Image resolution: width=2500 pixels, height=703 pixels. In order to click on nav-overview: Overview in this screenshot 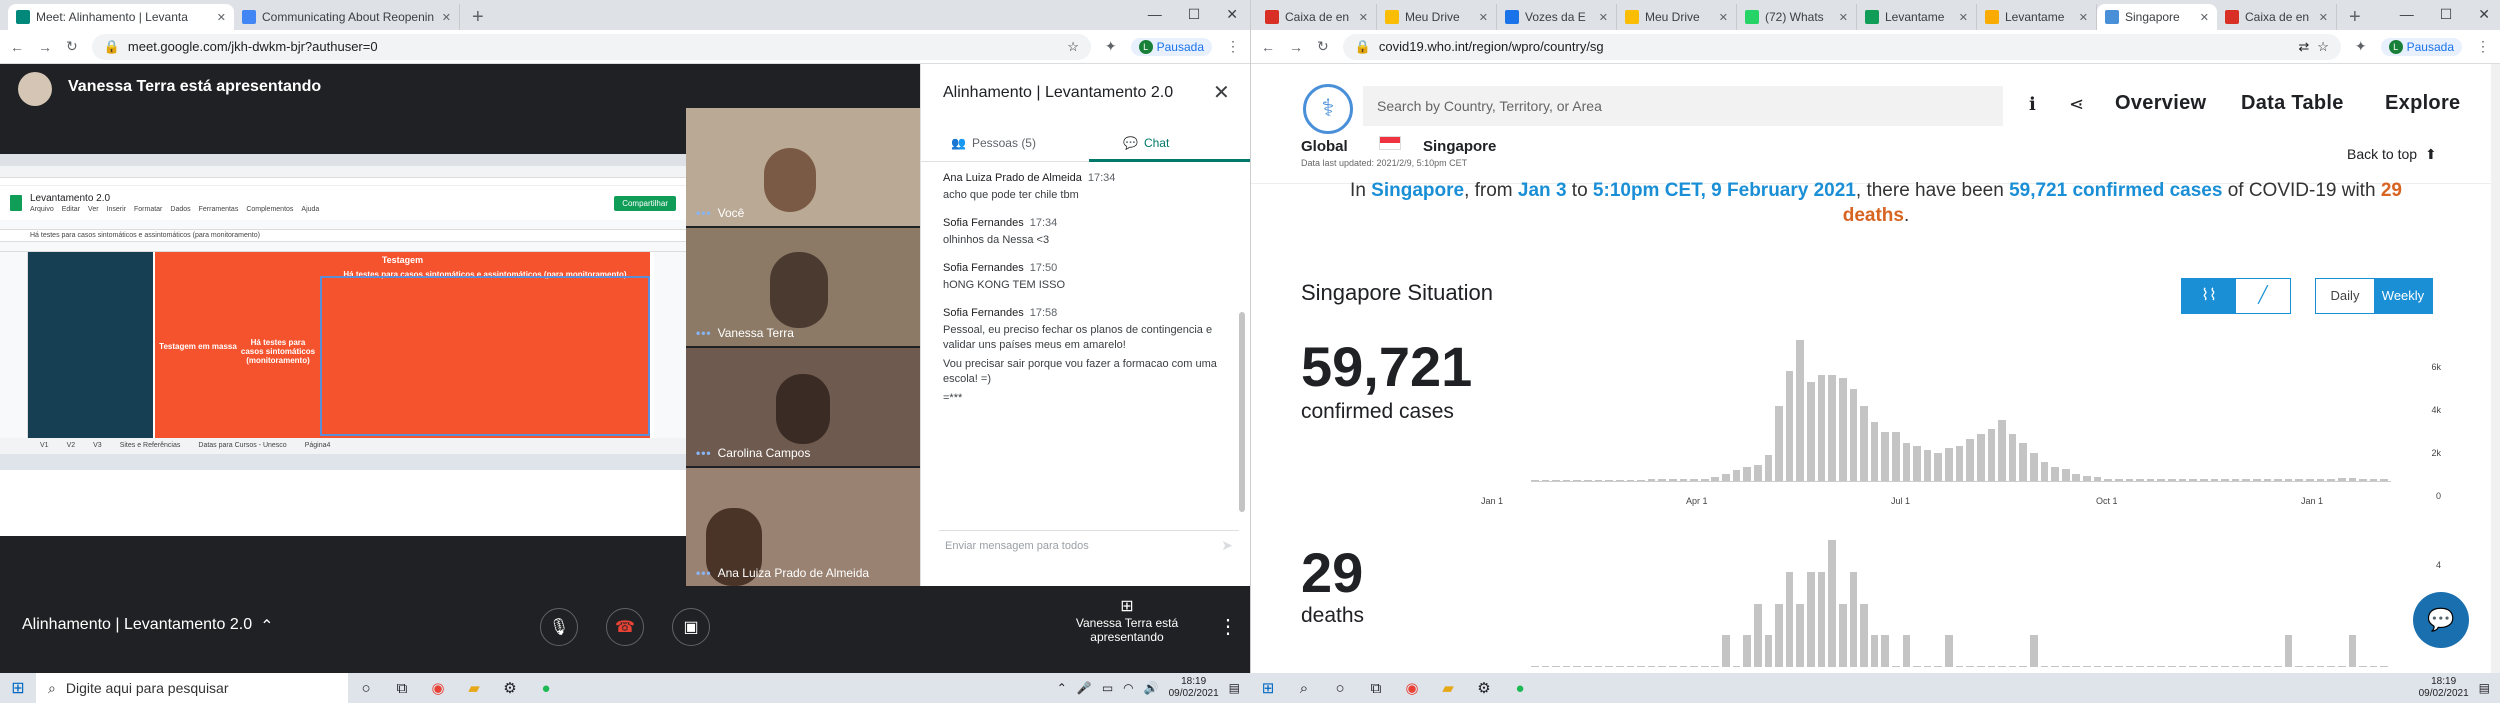, I will do `click(2160, 103)`.